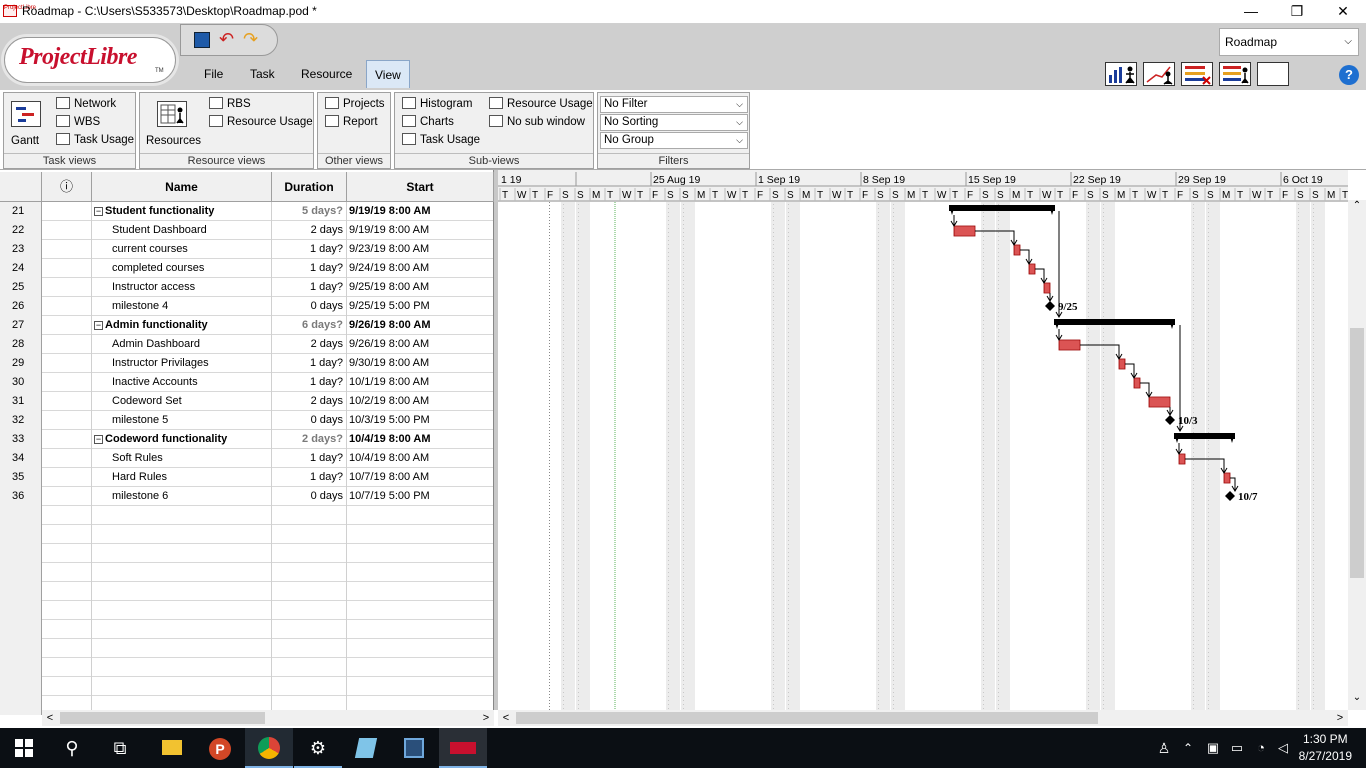  Describe the element at coordinates (420, 401) in the screenshot. I see `row-start: 10/2/19 8:00 AM` at that location.